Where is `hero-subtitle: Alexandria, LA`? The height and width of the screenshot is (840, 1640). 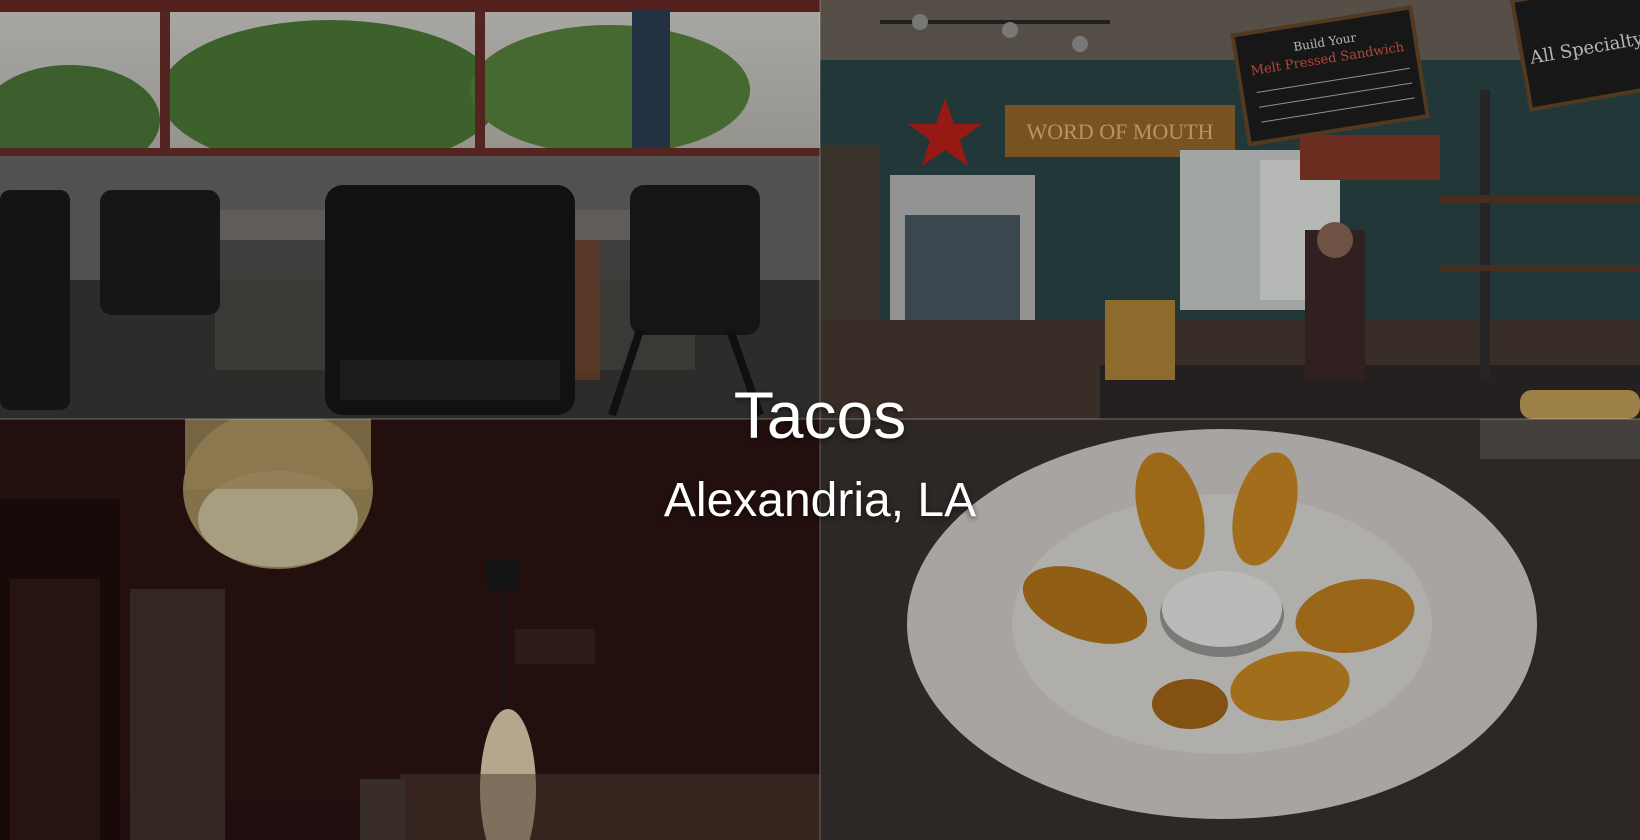
hero-subtitle: Alexandria, LA is located at coordinates (820, 500).